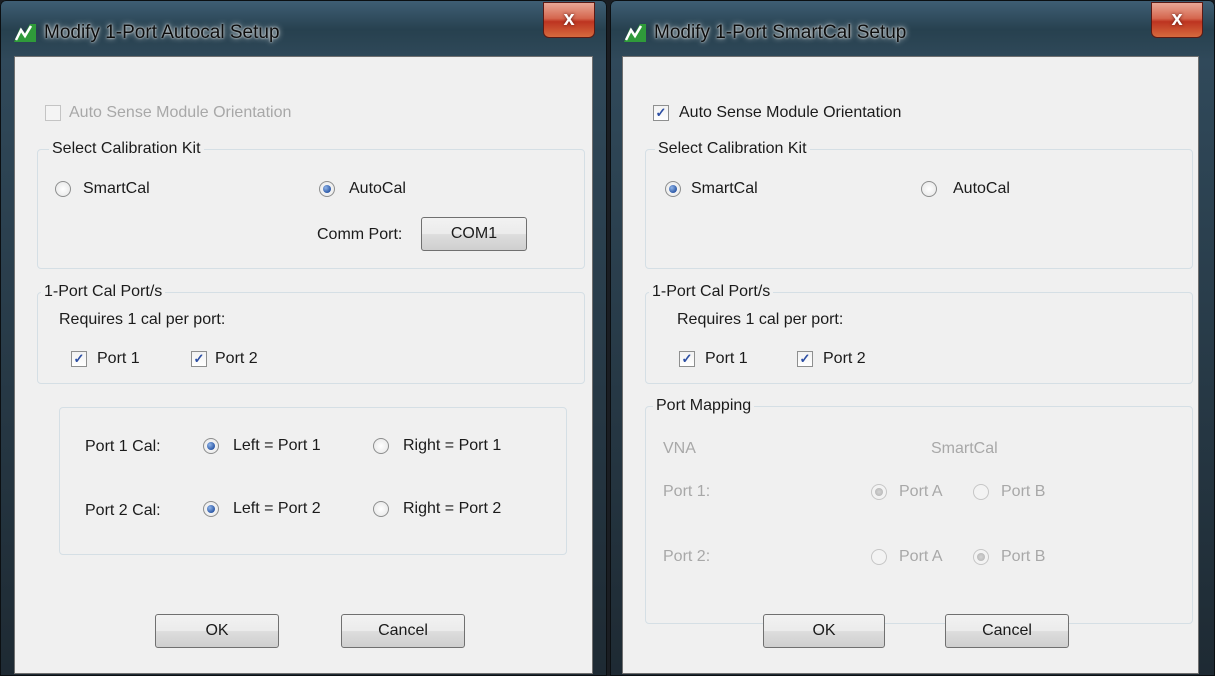 This screenshot has height=676, width=1215. What do you see at coordinates (360, 234) in the screenshot?
I see `comm-port-label: Comm Port:` at bounding box center [360, 234].